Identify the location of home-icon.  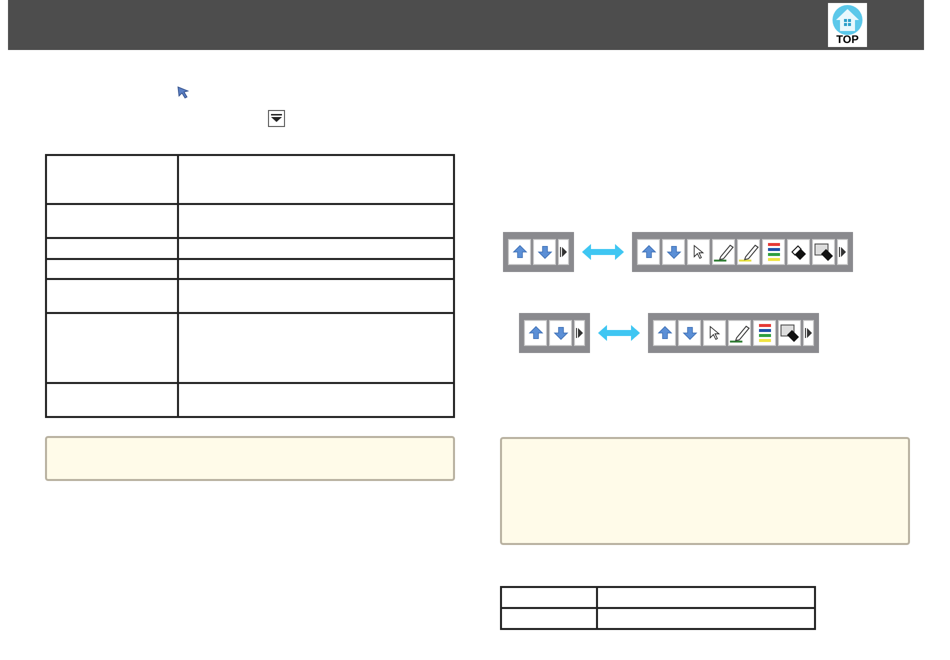
(847, 20).